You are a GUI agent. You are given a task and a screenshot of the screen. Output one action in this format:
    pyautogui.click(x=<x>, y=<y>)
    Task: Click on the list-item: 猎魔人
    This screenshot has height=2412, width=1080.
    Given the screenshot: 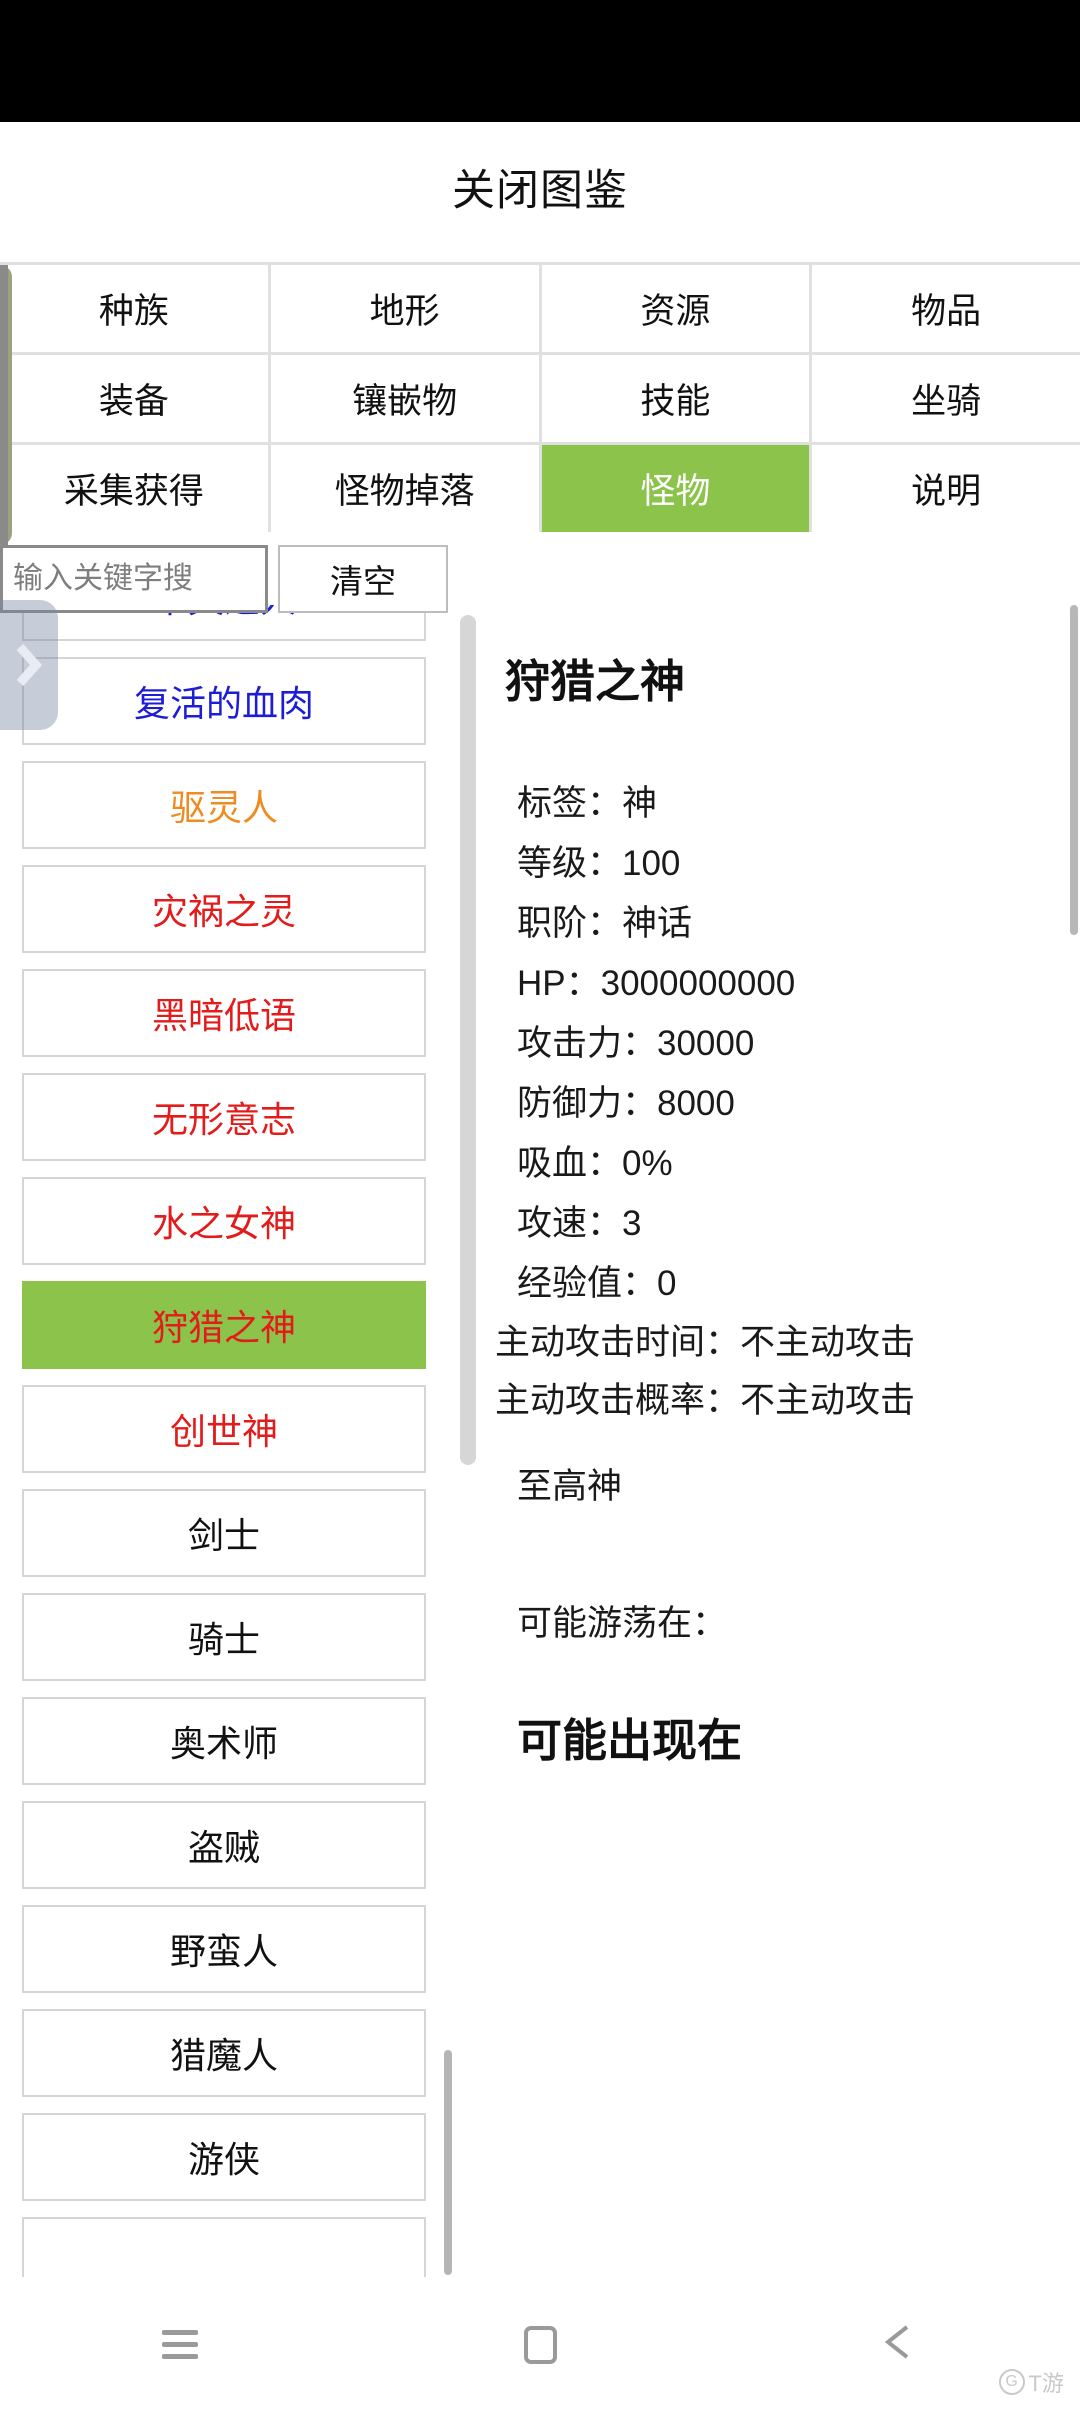 What is the action you would take?
    pyautogui.click(x=224, y=2053)
    